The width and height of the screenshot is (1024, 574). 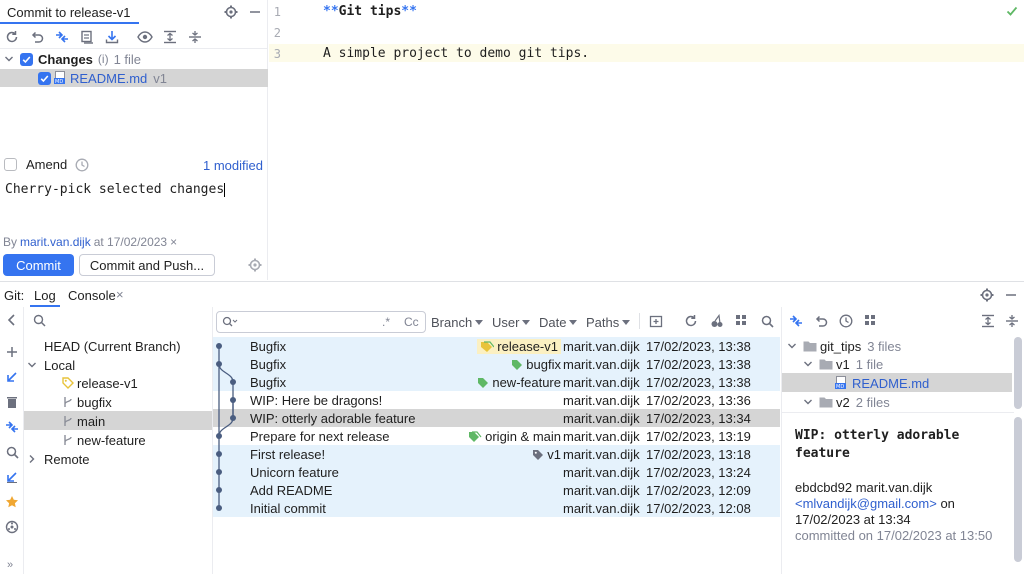 What do you see at coordinates (558, 322) in the screenshot?
I see `date-filter: Date` at bounding box center [558, 322].